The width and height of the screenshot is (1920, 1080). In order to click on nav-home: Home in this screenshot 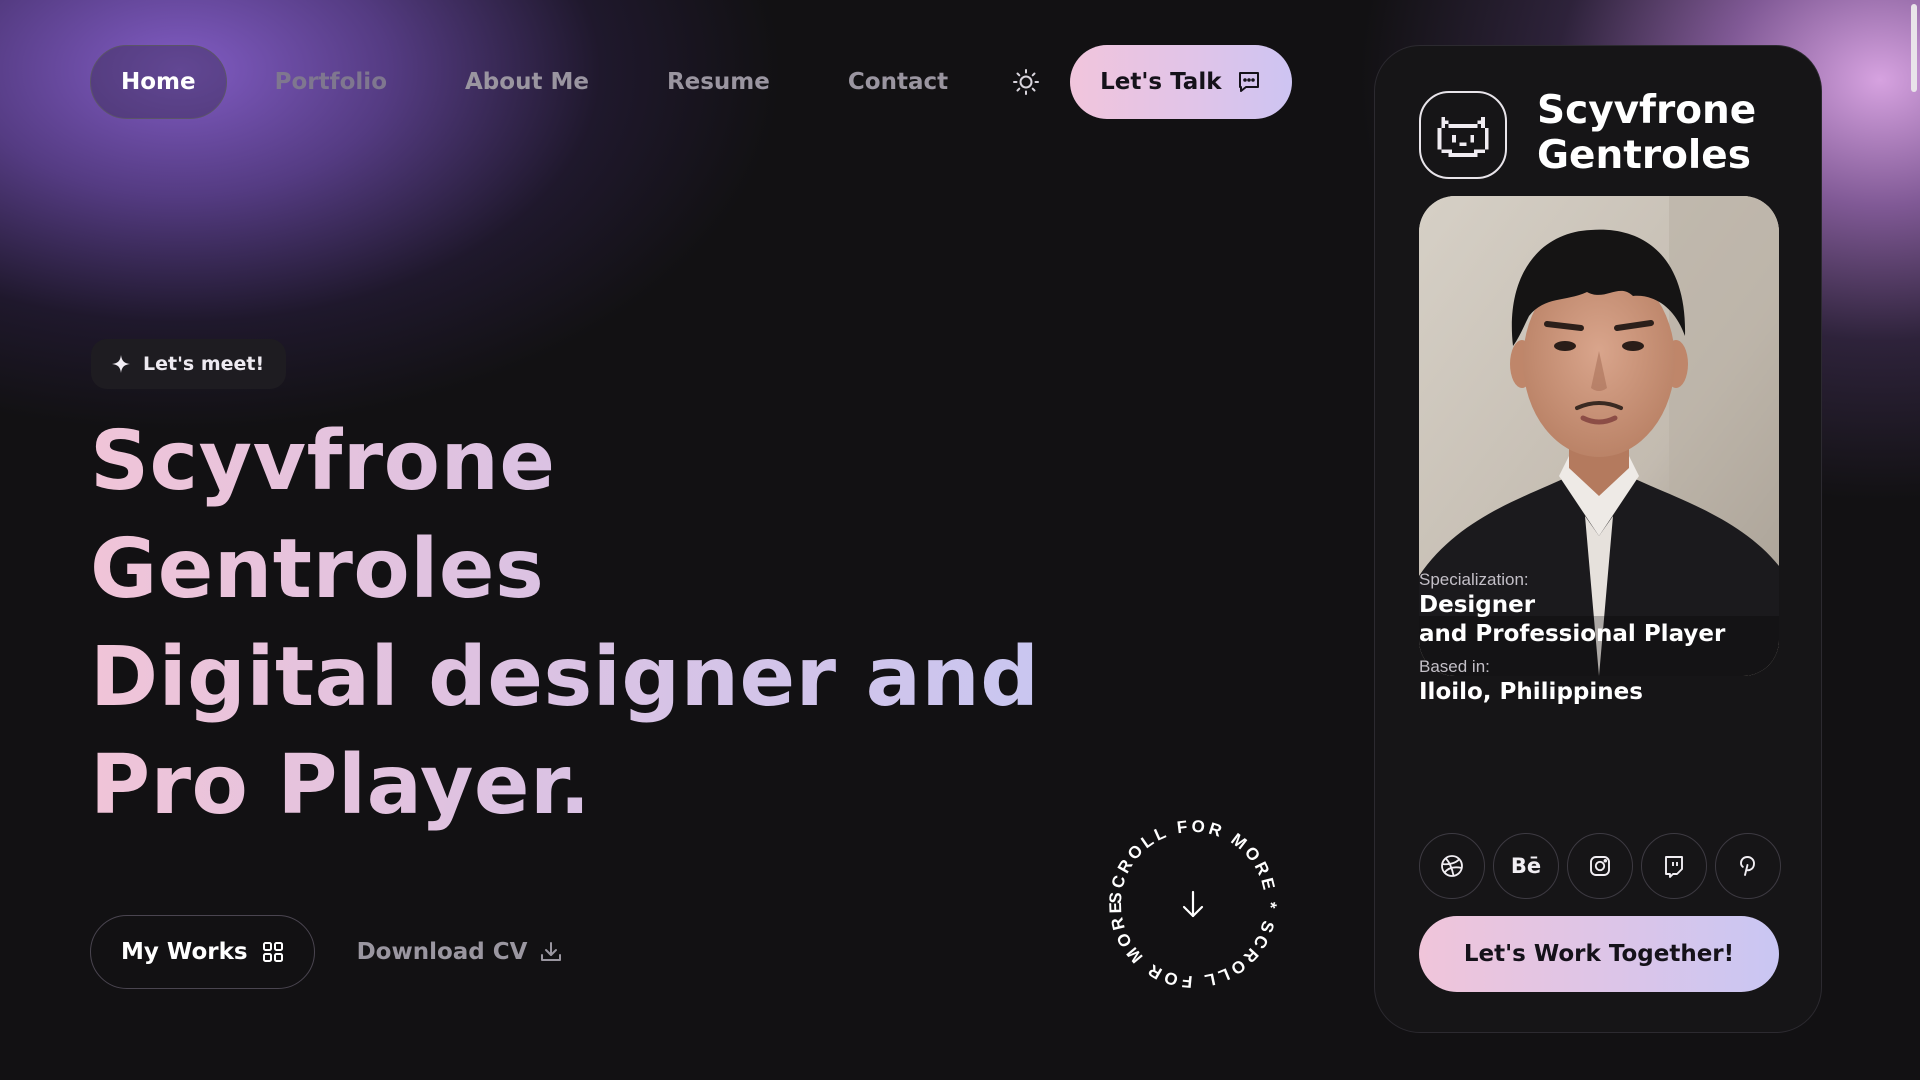, I will do `click(158, 82)`.